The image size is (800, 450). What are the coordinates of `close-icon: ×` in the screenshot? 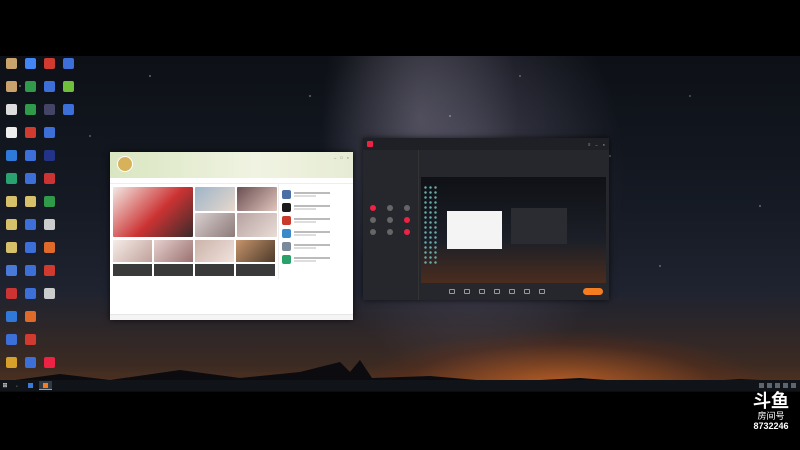 It's located at (348, 157).